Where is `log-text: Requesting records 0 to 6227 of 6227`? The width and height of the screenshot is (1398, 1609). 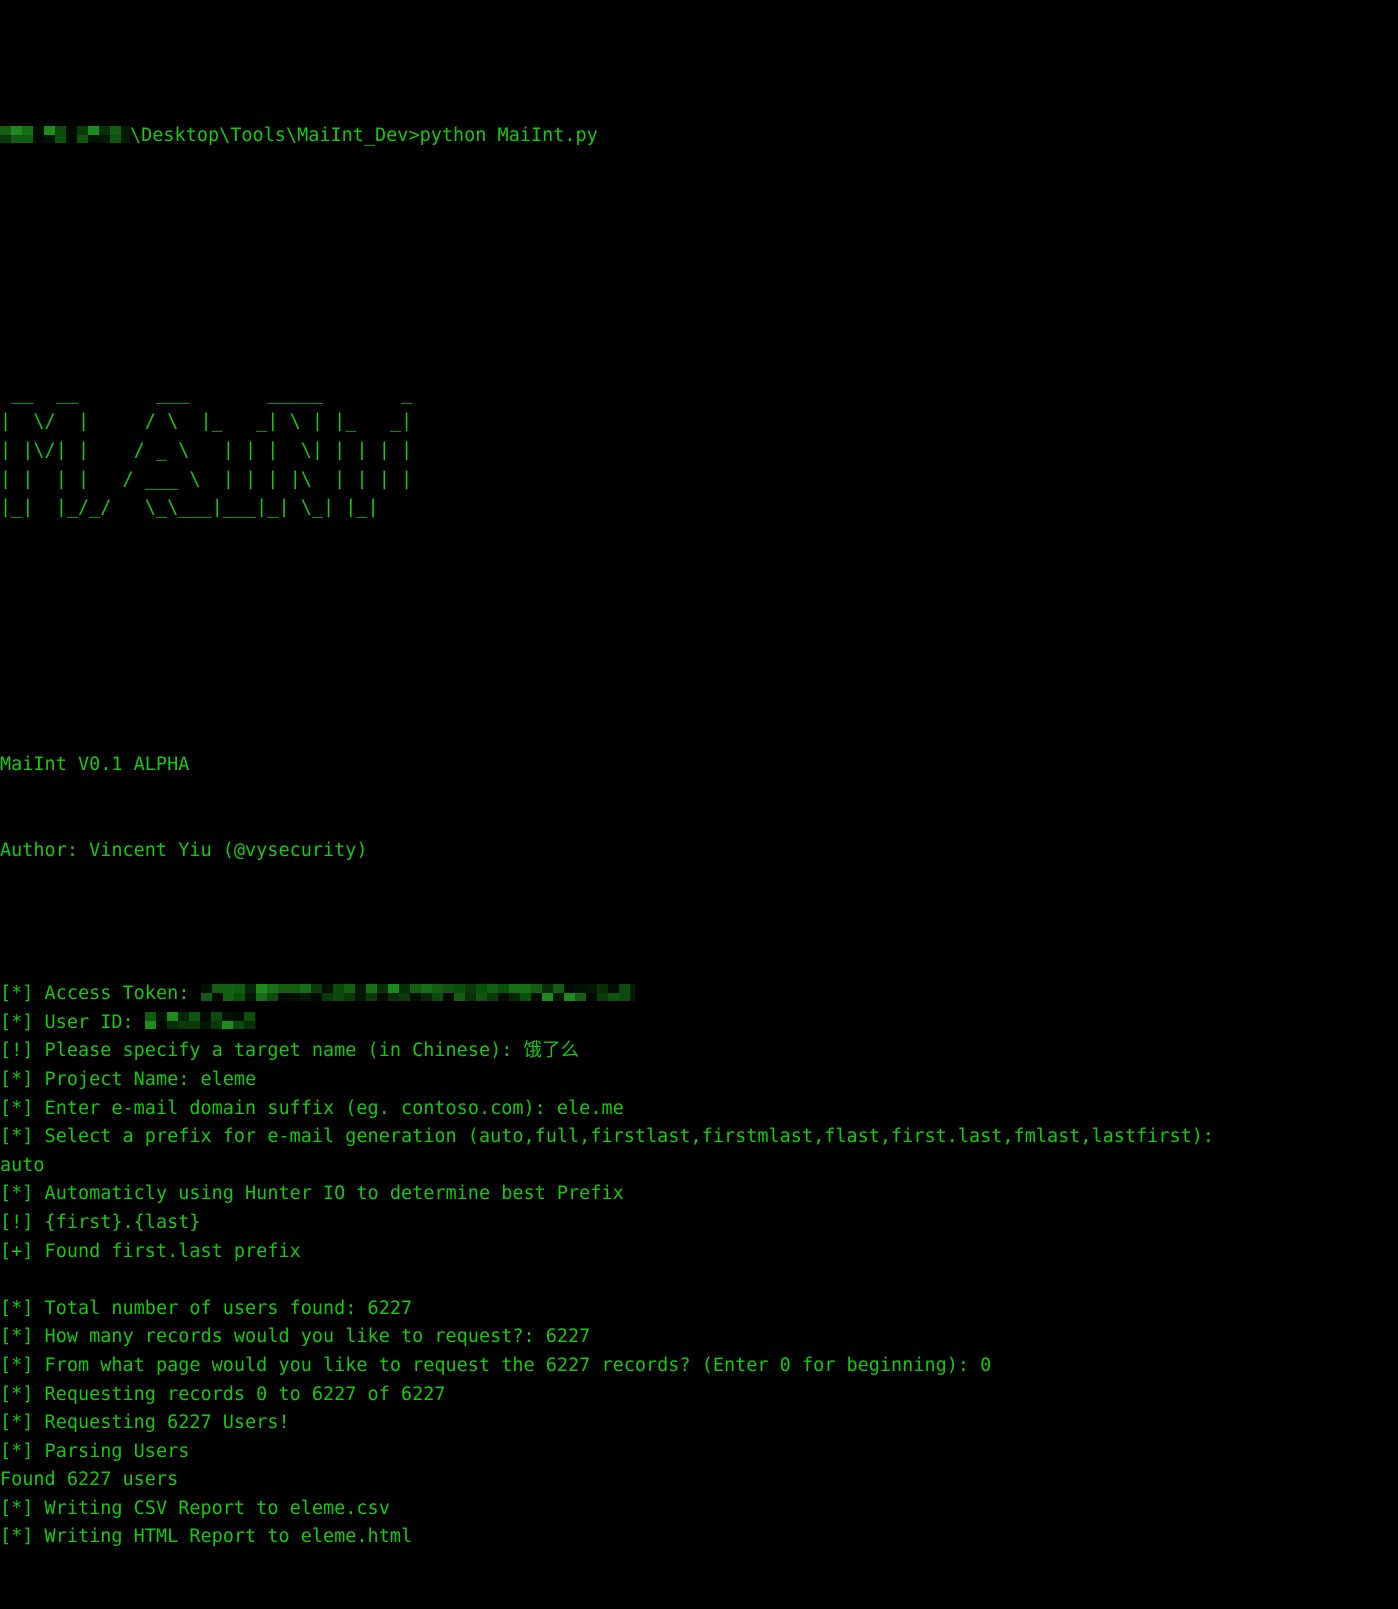
log-text: Requesting records 0 to 6227 of 6227 is located at coordinates (239, 1394).